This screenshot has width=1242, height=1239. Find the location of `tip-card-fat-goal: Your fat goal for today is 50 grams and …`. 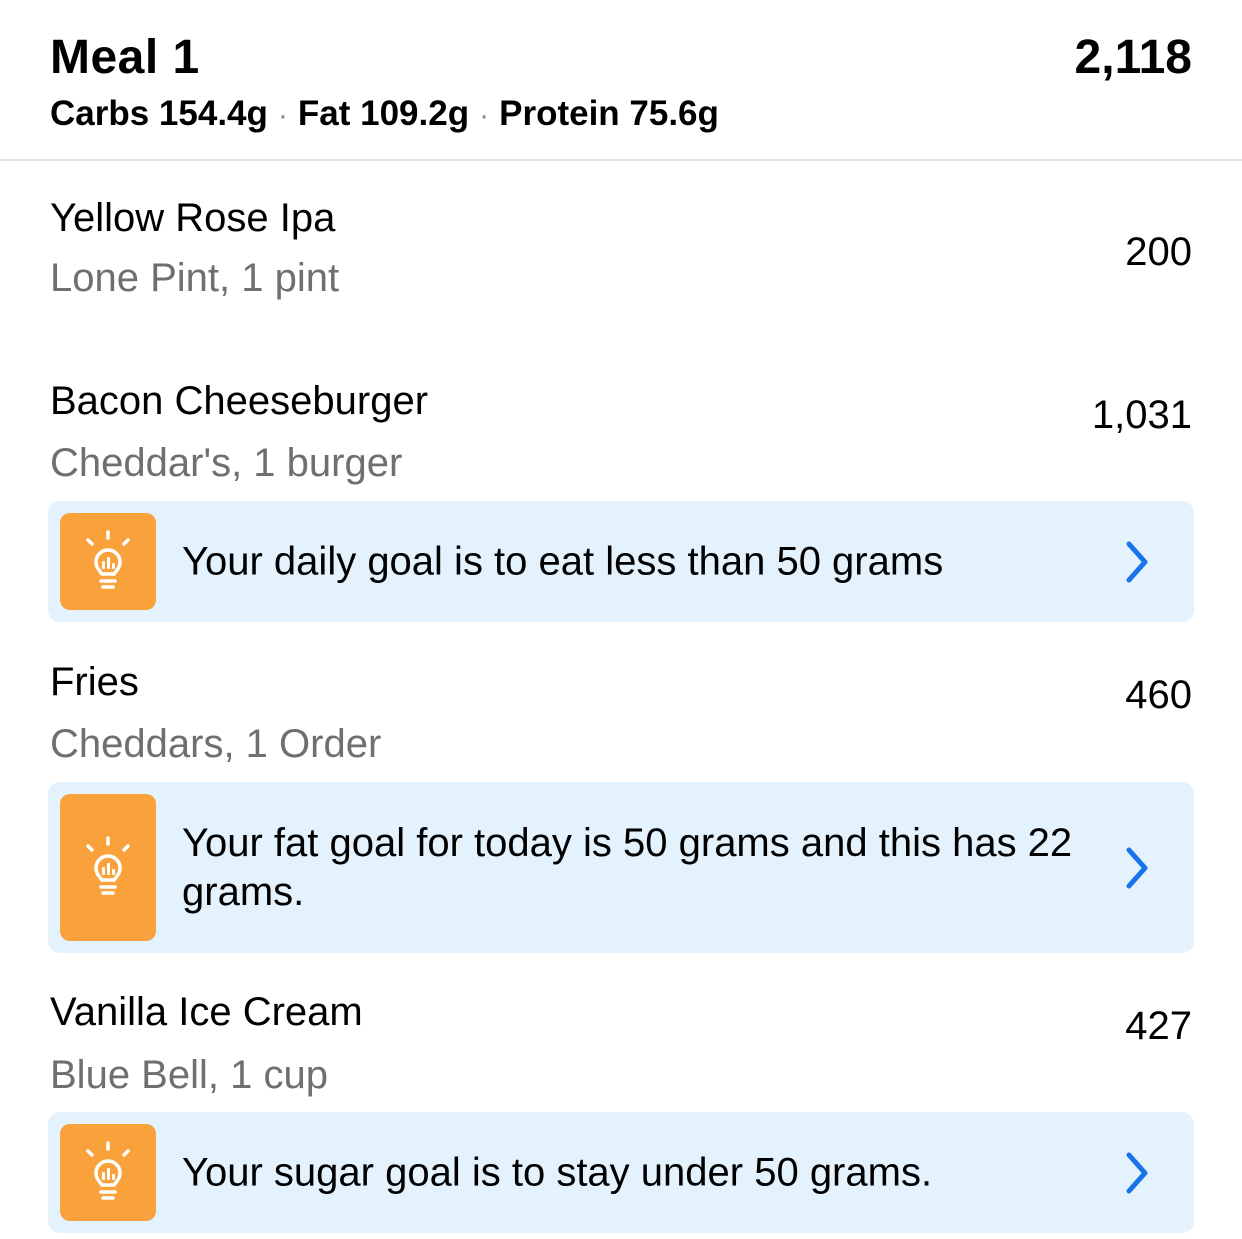

tip-card-fat-goal: Your fat goal for today is 50 grams and … is located at coordinates (621, 867).